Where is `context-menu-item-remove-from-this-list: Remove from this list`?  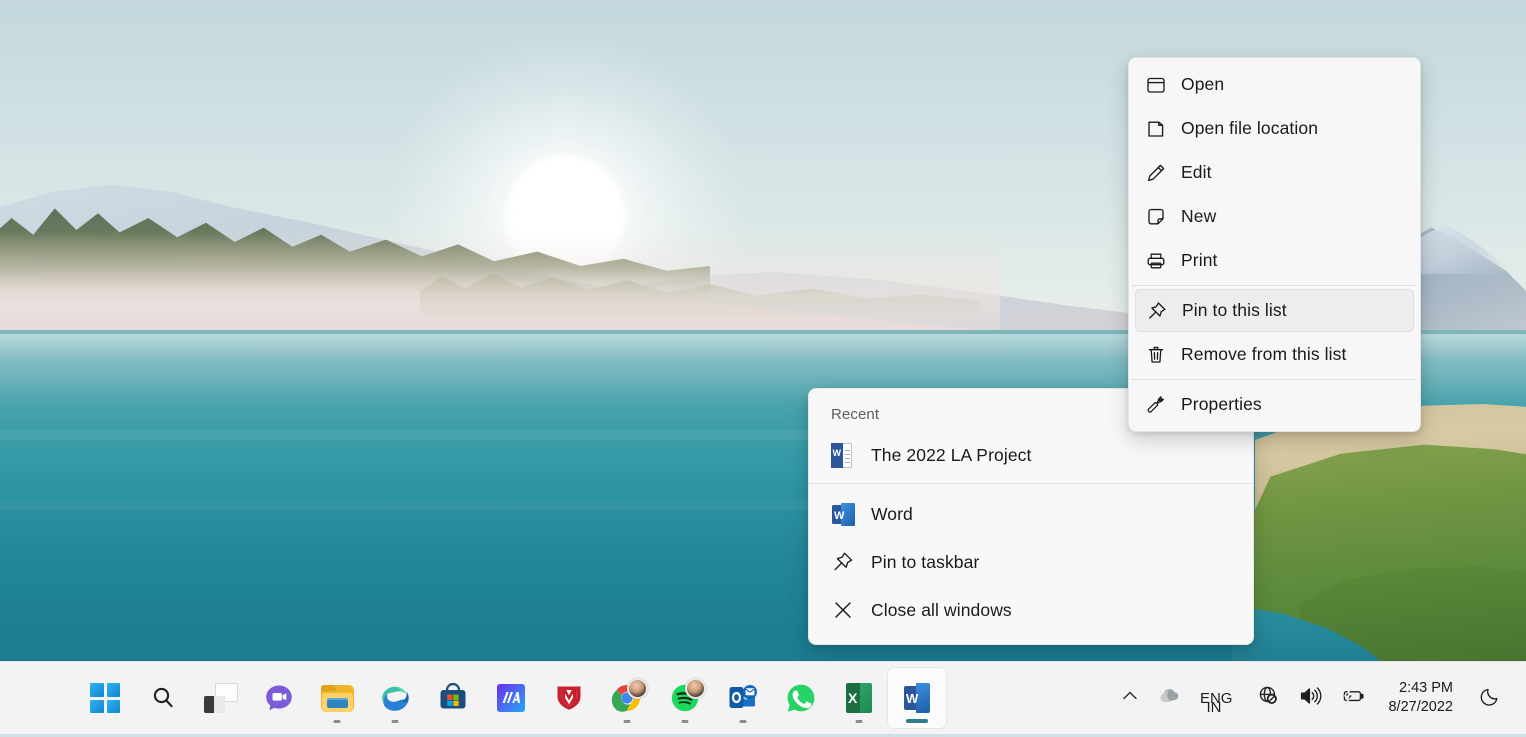
context-menu-item-remove-from-this-list: Remove from this list is located at coordinates (1274, 354).